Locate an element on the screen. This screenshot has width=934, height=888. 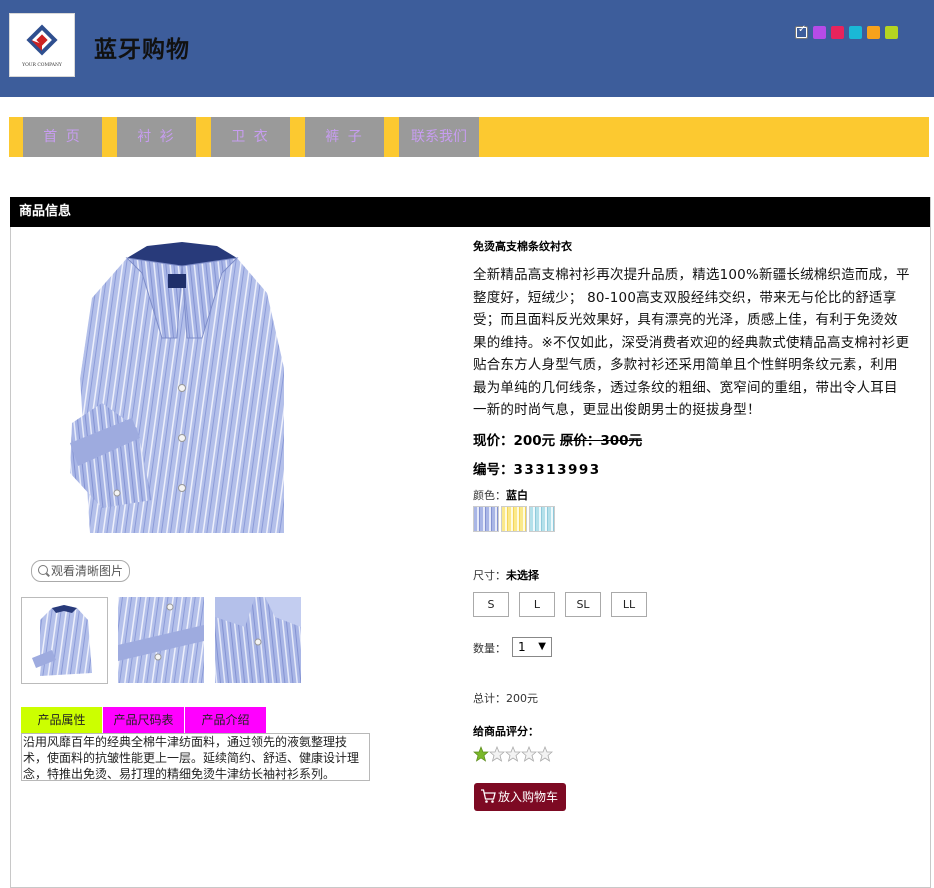
product-sku: 编号：33313993 is located at coordinates (537, 468).